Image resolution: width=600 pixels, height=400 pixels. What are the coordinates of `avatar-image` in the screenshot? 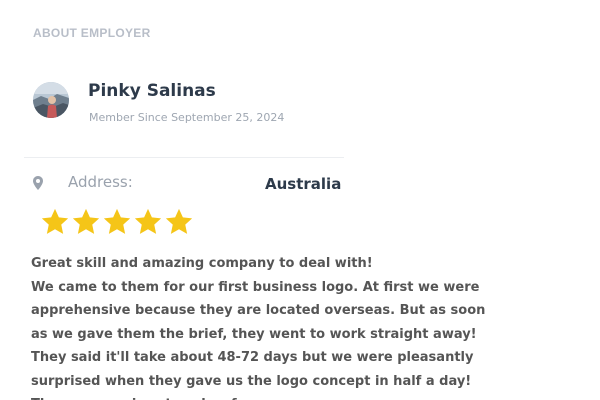 It's located at (51, 100).